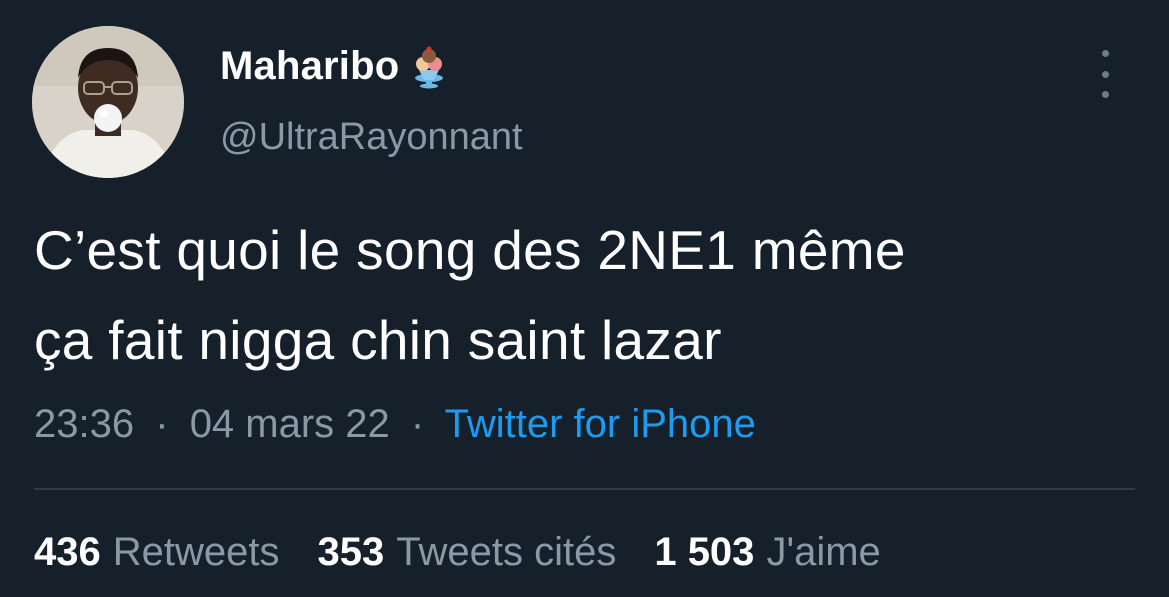 The width and height of the screenshot is (1169, 597). Describe the element at coordinates (378, 340) in the screenshot. I see `tweet-text-line: ça fait nigga chin saint lazar` at that location.